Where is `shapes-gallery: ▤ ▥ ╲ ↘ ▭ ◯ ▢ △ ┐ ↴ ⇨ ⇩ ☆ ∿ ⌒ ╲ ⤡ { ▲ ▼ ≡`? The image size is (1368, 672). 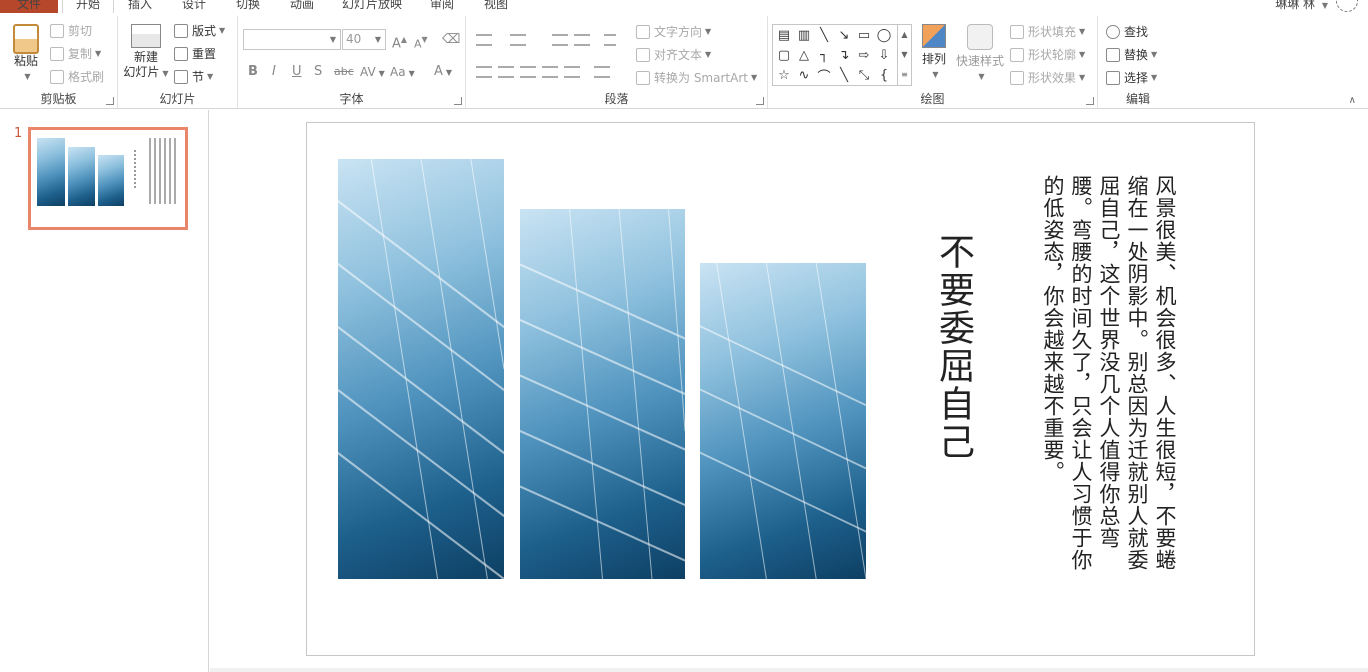
shapes-gallery: ▤ ▥ ╲ ↘ ▭ ◯ ▢ △ ┐ ↴ ⇨ ⇩ ☆ ∿ ⌒ ╲ ⤡ { ▲ ▼ ≡ is located at coordinates (842, 55).